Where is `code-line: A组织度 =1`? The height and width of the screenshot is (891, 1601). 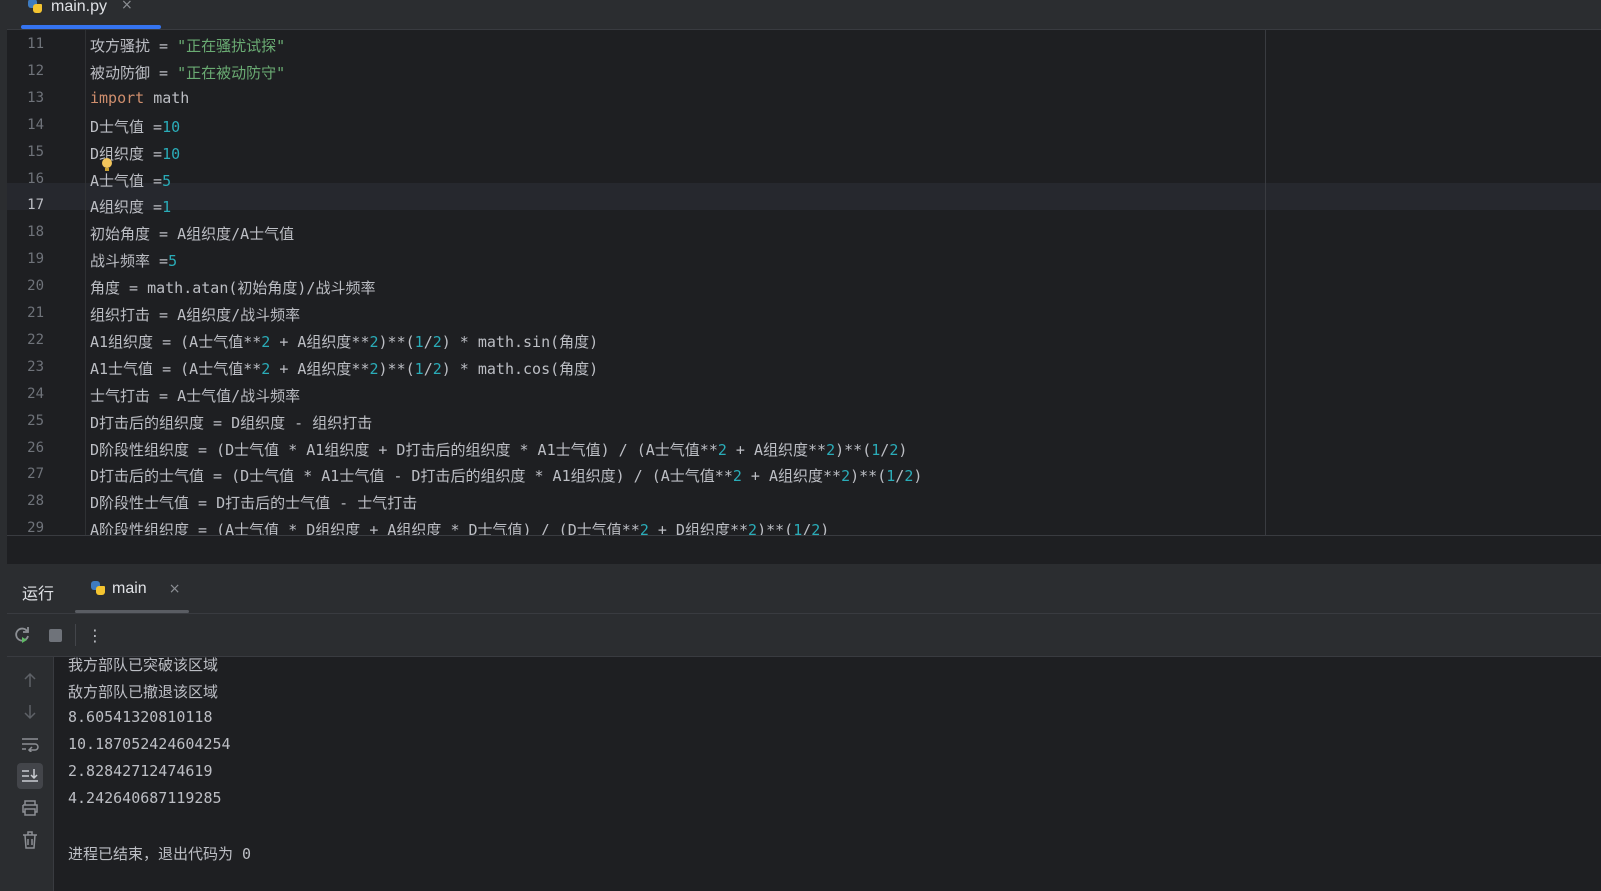 code-line: A组织度 =1 is located at coordinates (130, 206).